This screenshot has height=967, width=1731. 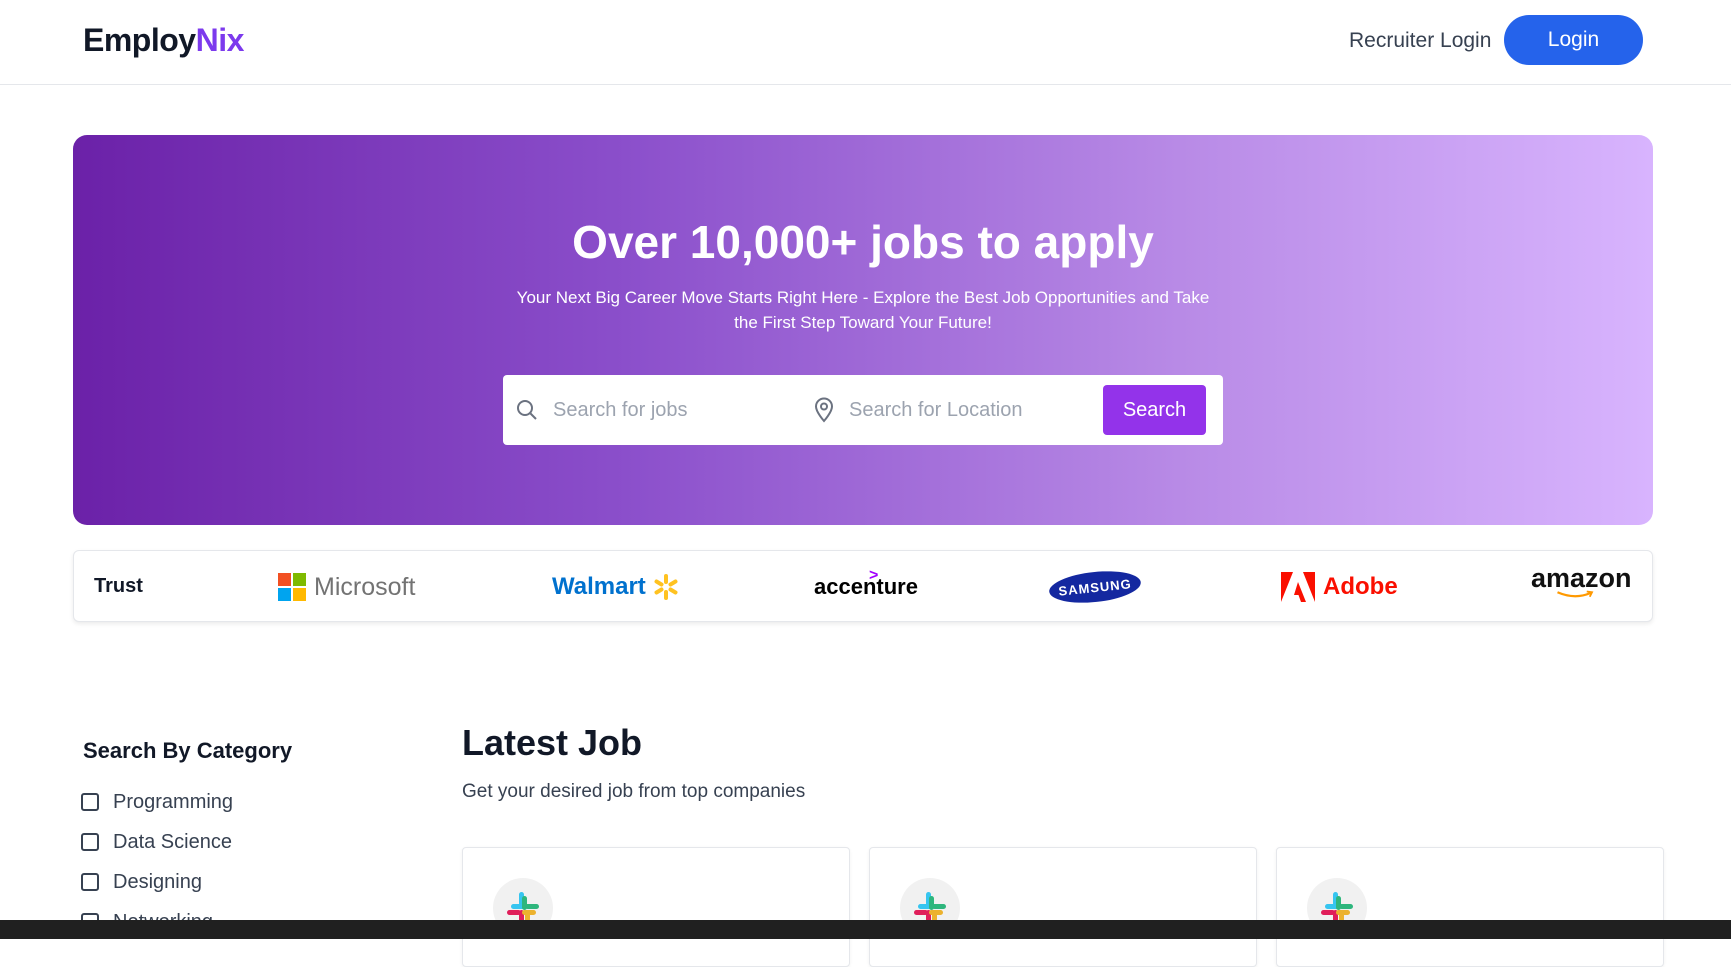 What do you see at coordinates (1420, 41) in the screenshot?
I see `recruiter-login-link: Recruiter Login` at bounding box center [1420, 41].